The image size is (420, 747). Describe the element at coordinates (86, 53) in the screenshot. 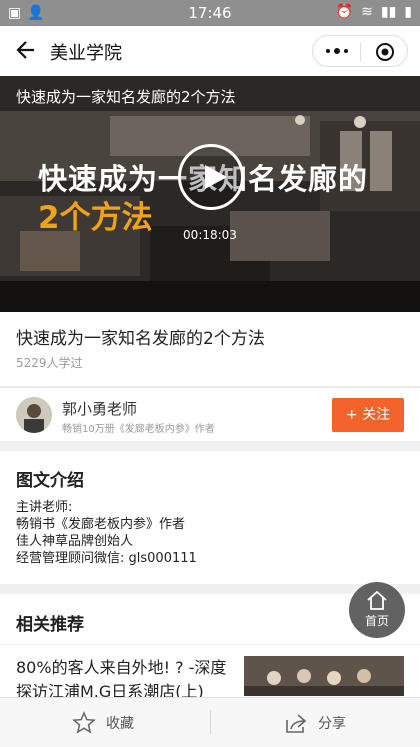

I see `page-title: 美业学院` at that location.